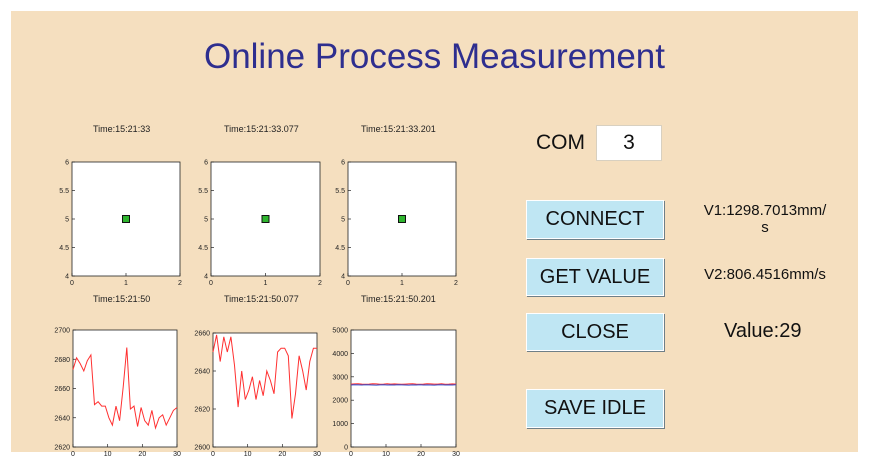  Describe the element at coordinates (763, 331) in the screenshot. I see `value-readout: Value:29` at that location.